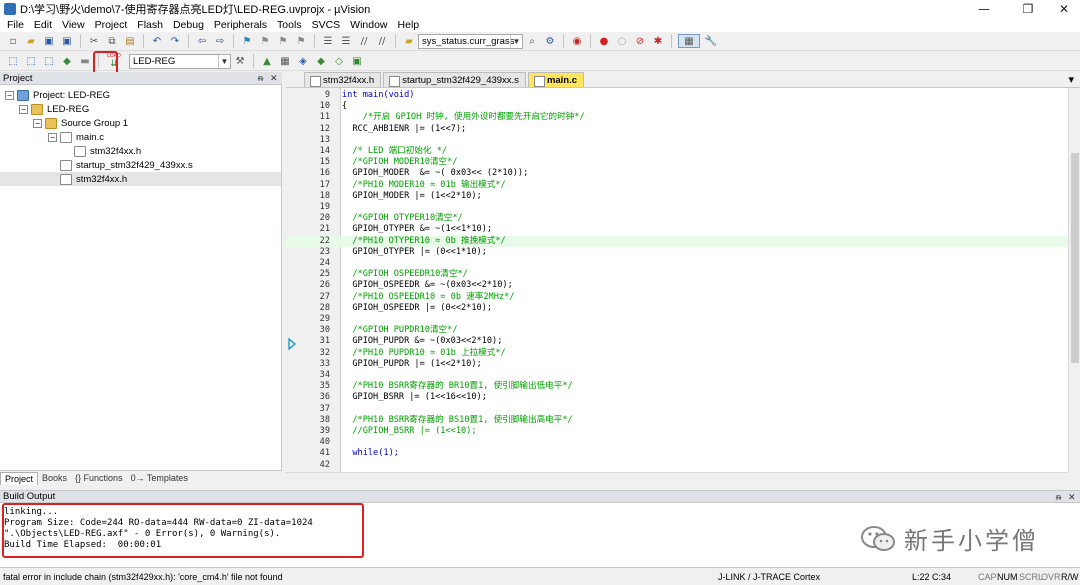 This screenshot has width=1080, height=585. Describe the element at coordinates (357, 61) in the screenshot. I see `event-recorder-icon: ▣` at that location.